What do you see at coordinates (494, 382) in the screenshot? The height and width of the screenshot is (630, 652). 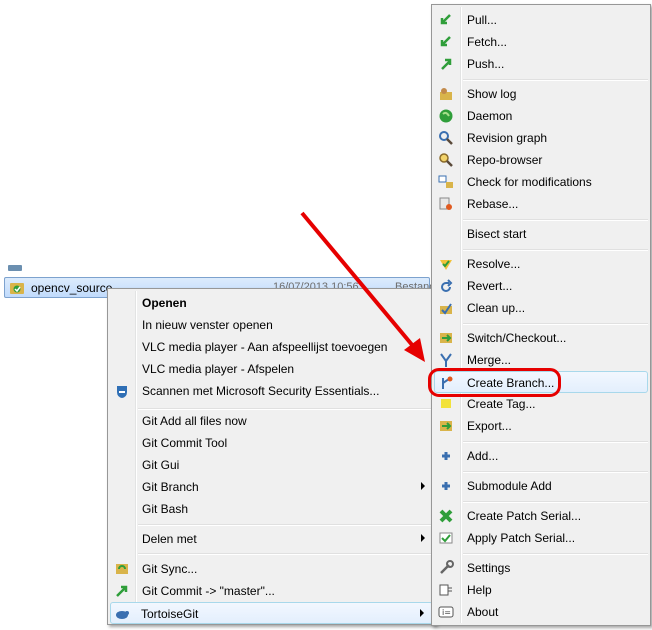 I see `annotation-circle` at bounding box center [494, 382].